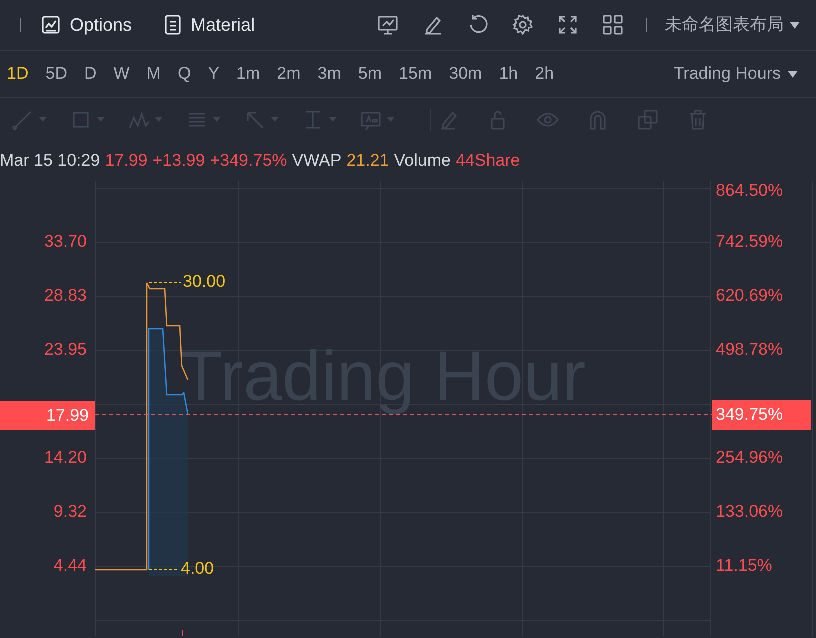 Image resolution: width=816 pixels, height=638 pixels. I want to click on price-axis-label: 28.83, so click(65, 296).